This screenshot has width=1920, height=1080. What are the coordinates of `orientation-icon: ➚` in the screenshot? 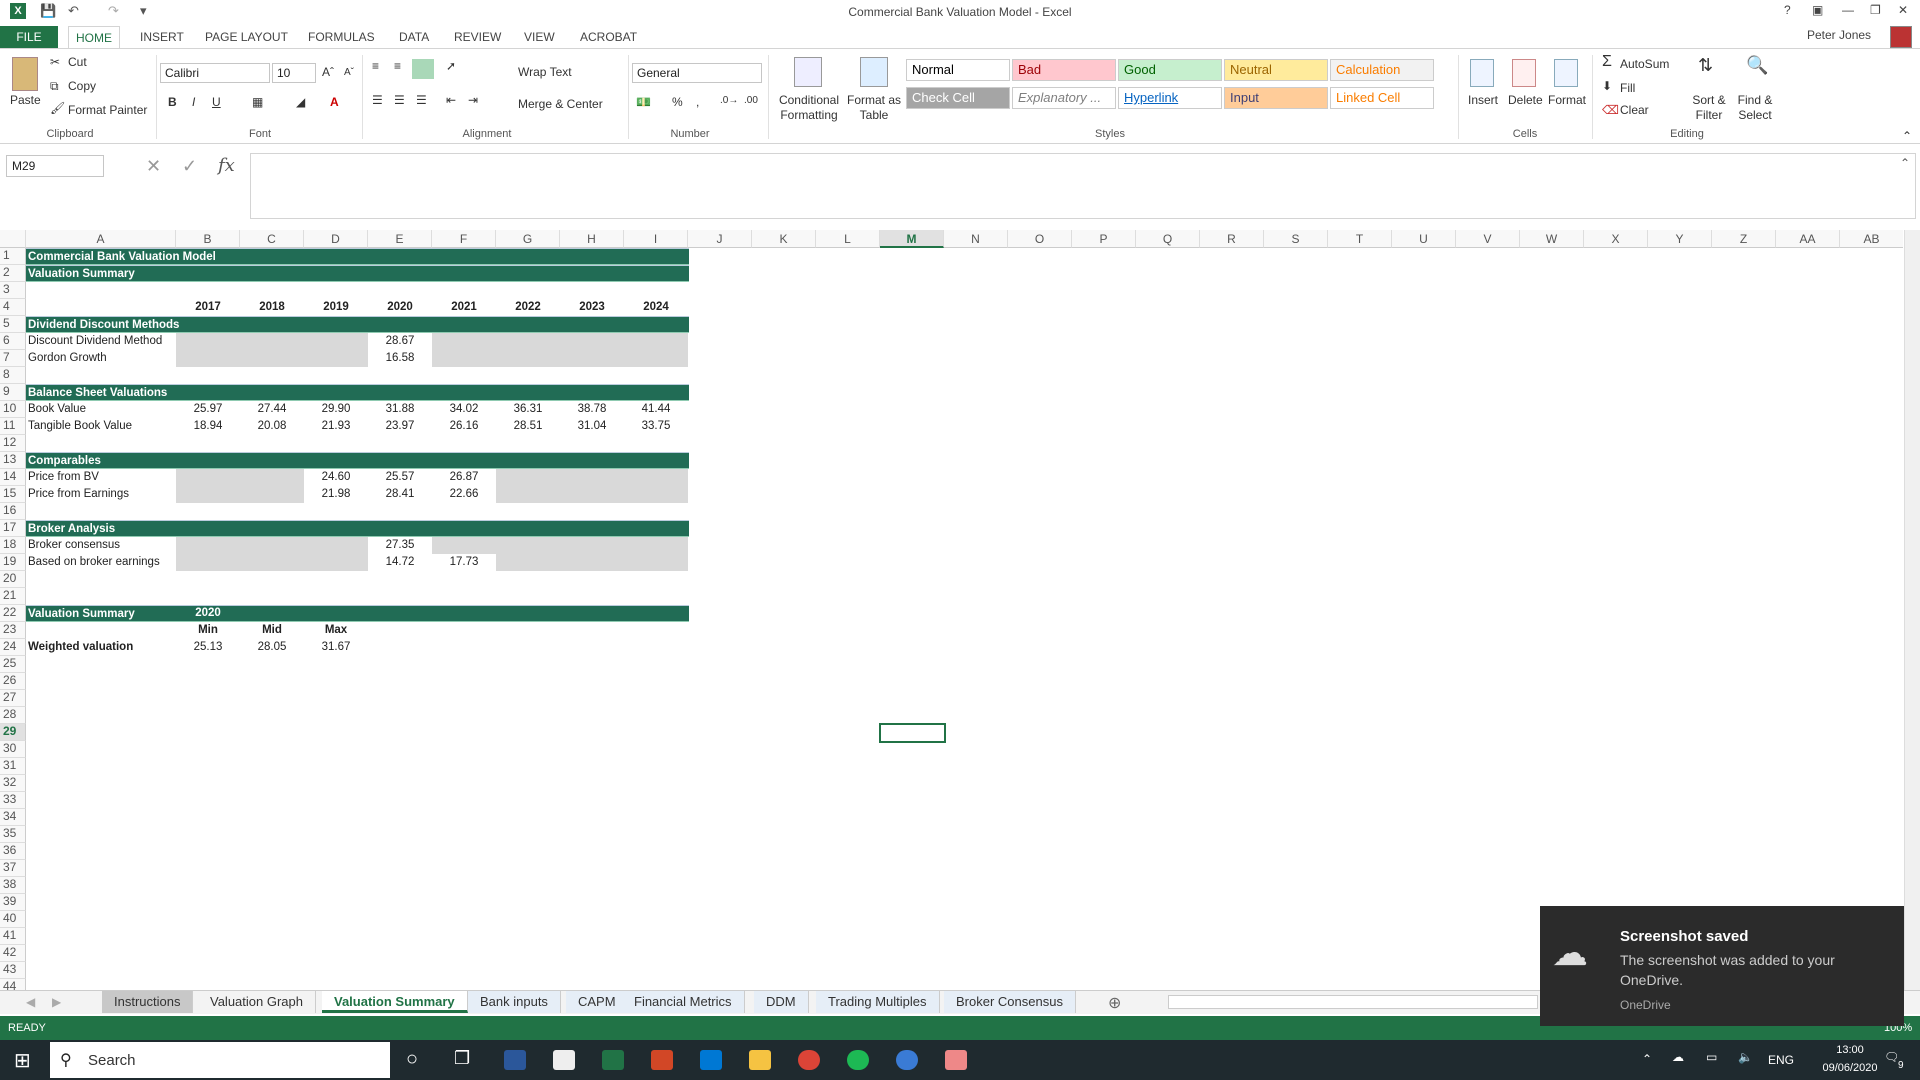 It's located at (451, 66).